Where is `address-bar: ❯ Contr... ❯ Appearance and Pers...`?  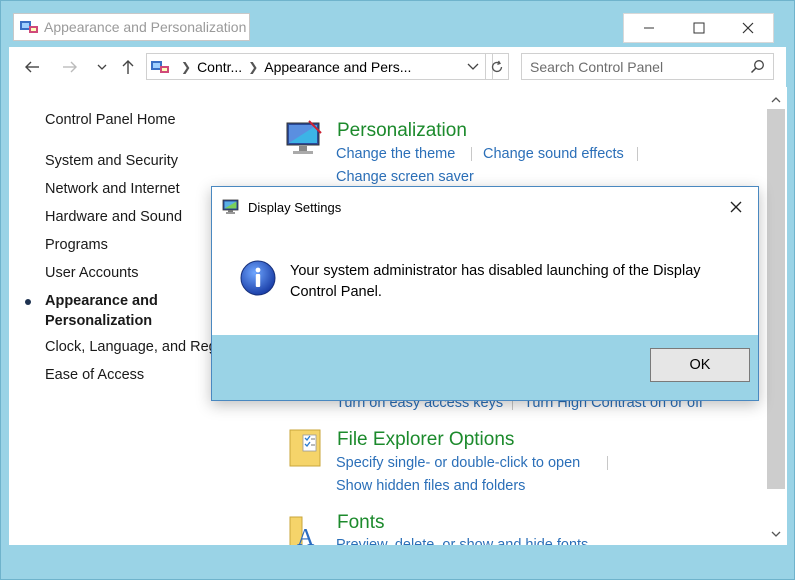
address-bar: ❯ Contr... ❯ Appearance and Pers... is located at coordinates (319, 66).